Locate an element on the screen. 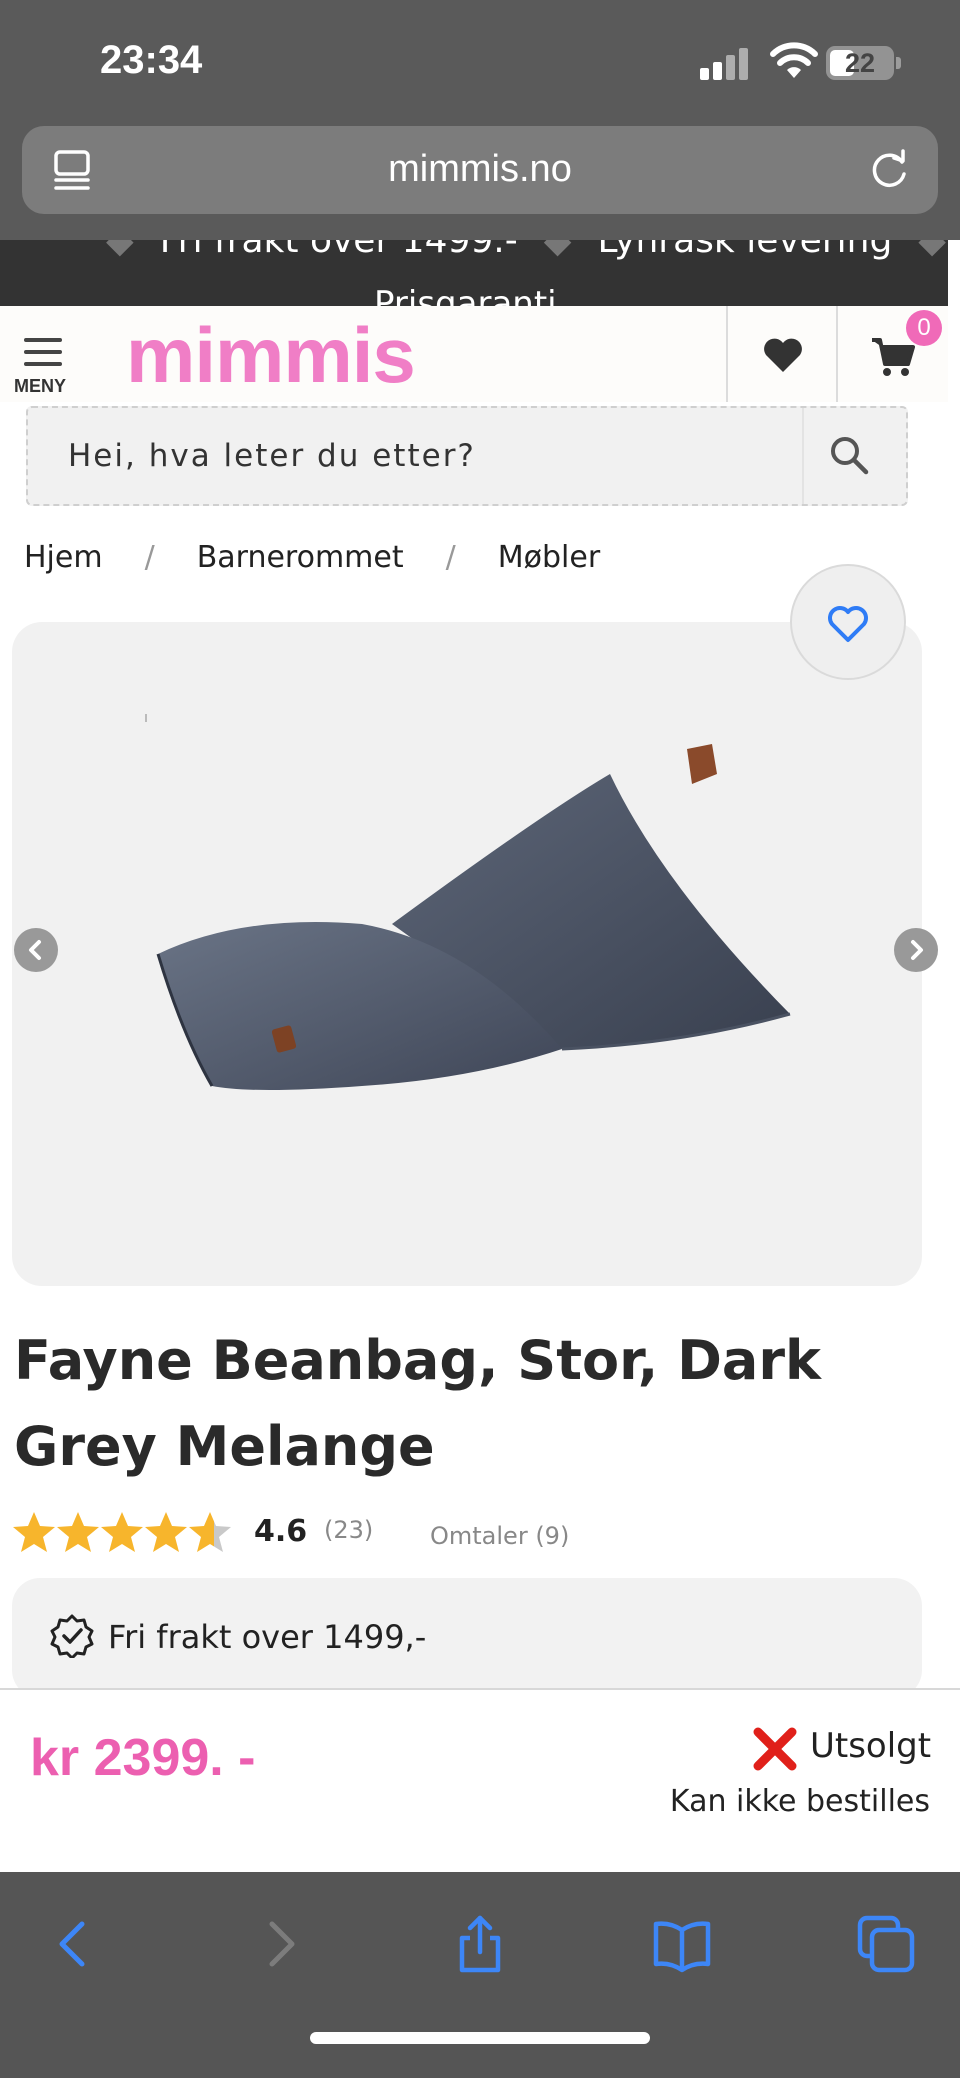 This screenshot has height=2078, width=960. home-indicator is located at coordinates (480, 2038).